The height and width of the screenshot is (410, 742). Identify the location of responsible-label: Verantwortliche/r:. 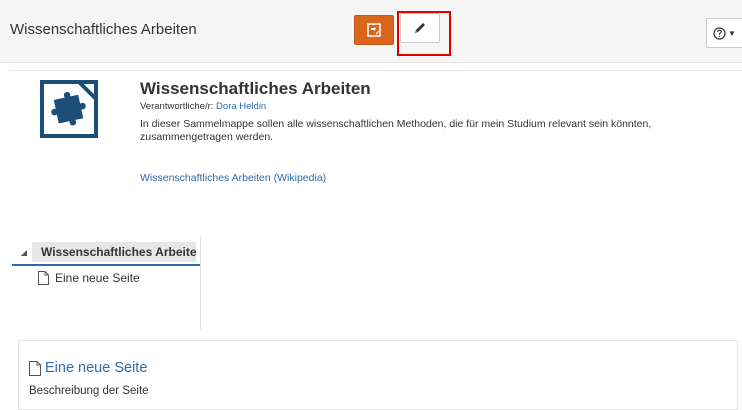
(177, 106).